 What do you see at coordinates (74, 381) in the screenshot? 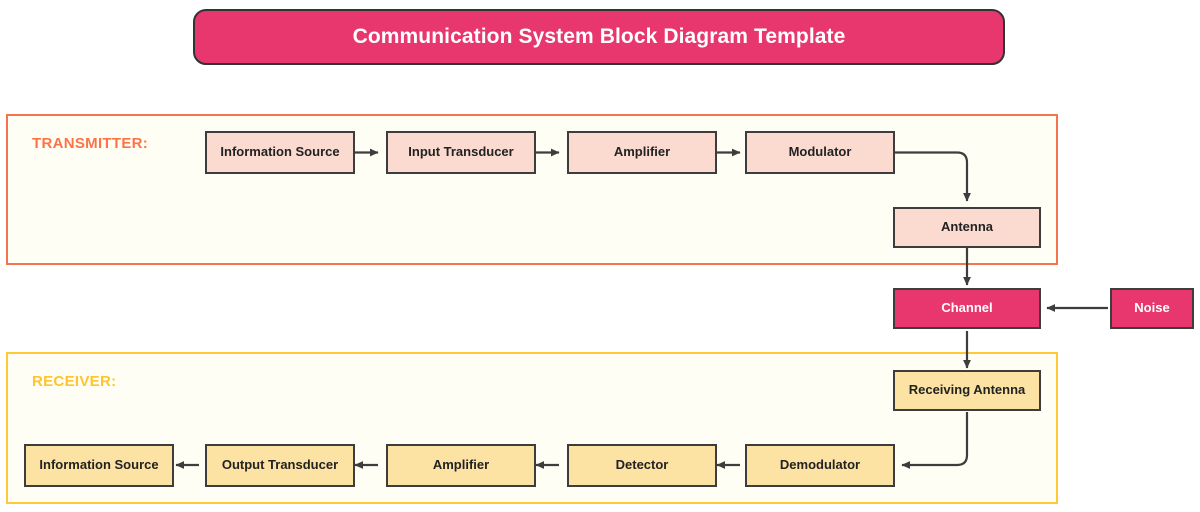
I see `receiver-section-label: RECEIVER:` at bounding box center [74, 381].